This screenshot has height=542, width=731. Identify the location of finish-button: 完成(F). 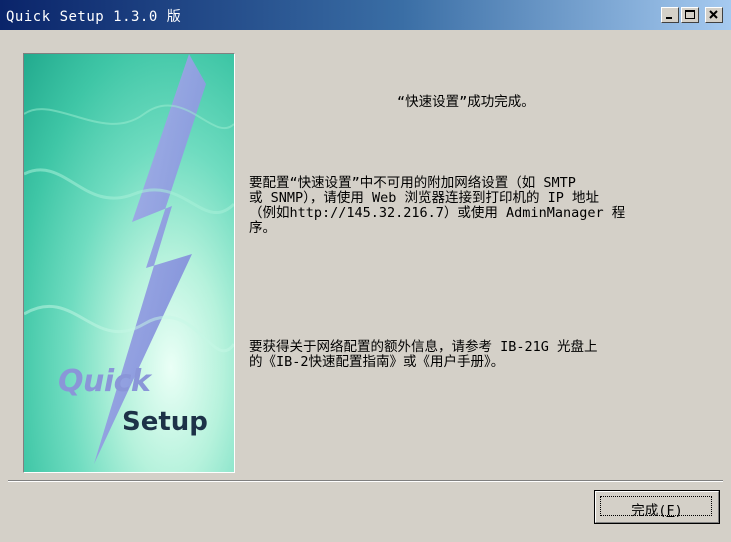
(657, 507).